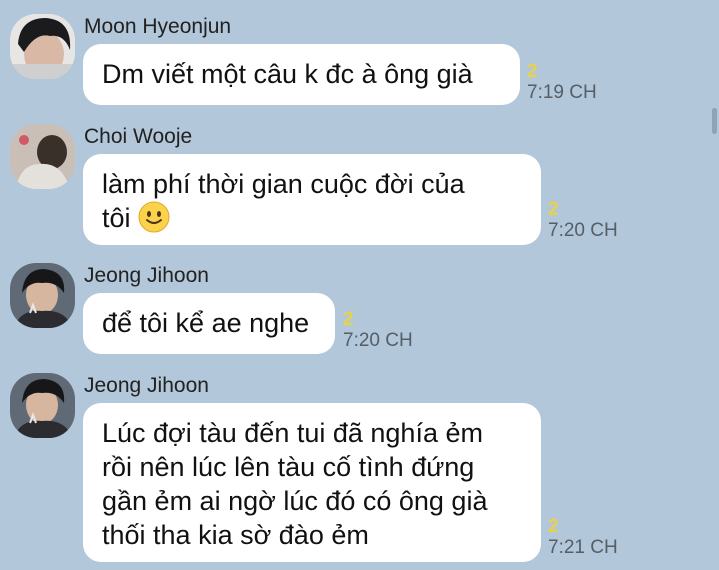 The width and height of the screenshot is (719, 570). What do you see at coordinates (206, 323) in the screenshot?
I see `message-text: để tôi kể ae nghe` at bounding box center [206, 323].